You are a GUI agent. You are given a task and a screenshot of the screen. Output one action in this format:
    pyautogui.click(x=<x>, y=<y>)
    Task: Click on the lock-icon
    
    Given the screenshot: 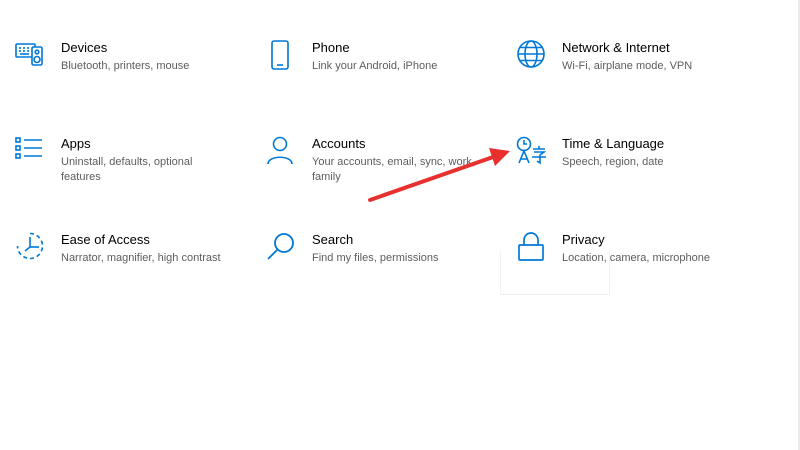 What is the action you would take?
    pyautogui.click(x=532, y=248)
    